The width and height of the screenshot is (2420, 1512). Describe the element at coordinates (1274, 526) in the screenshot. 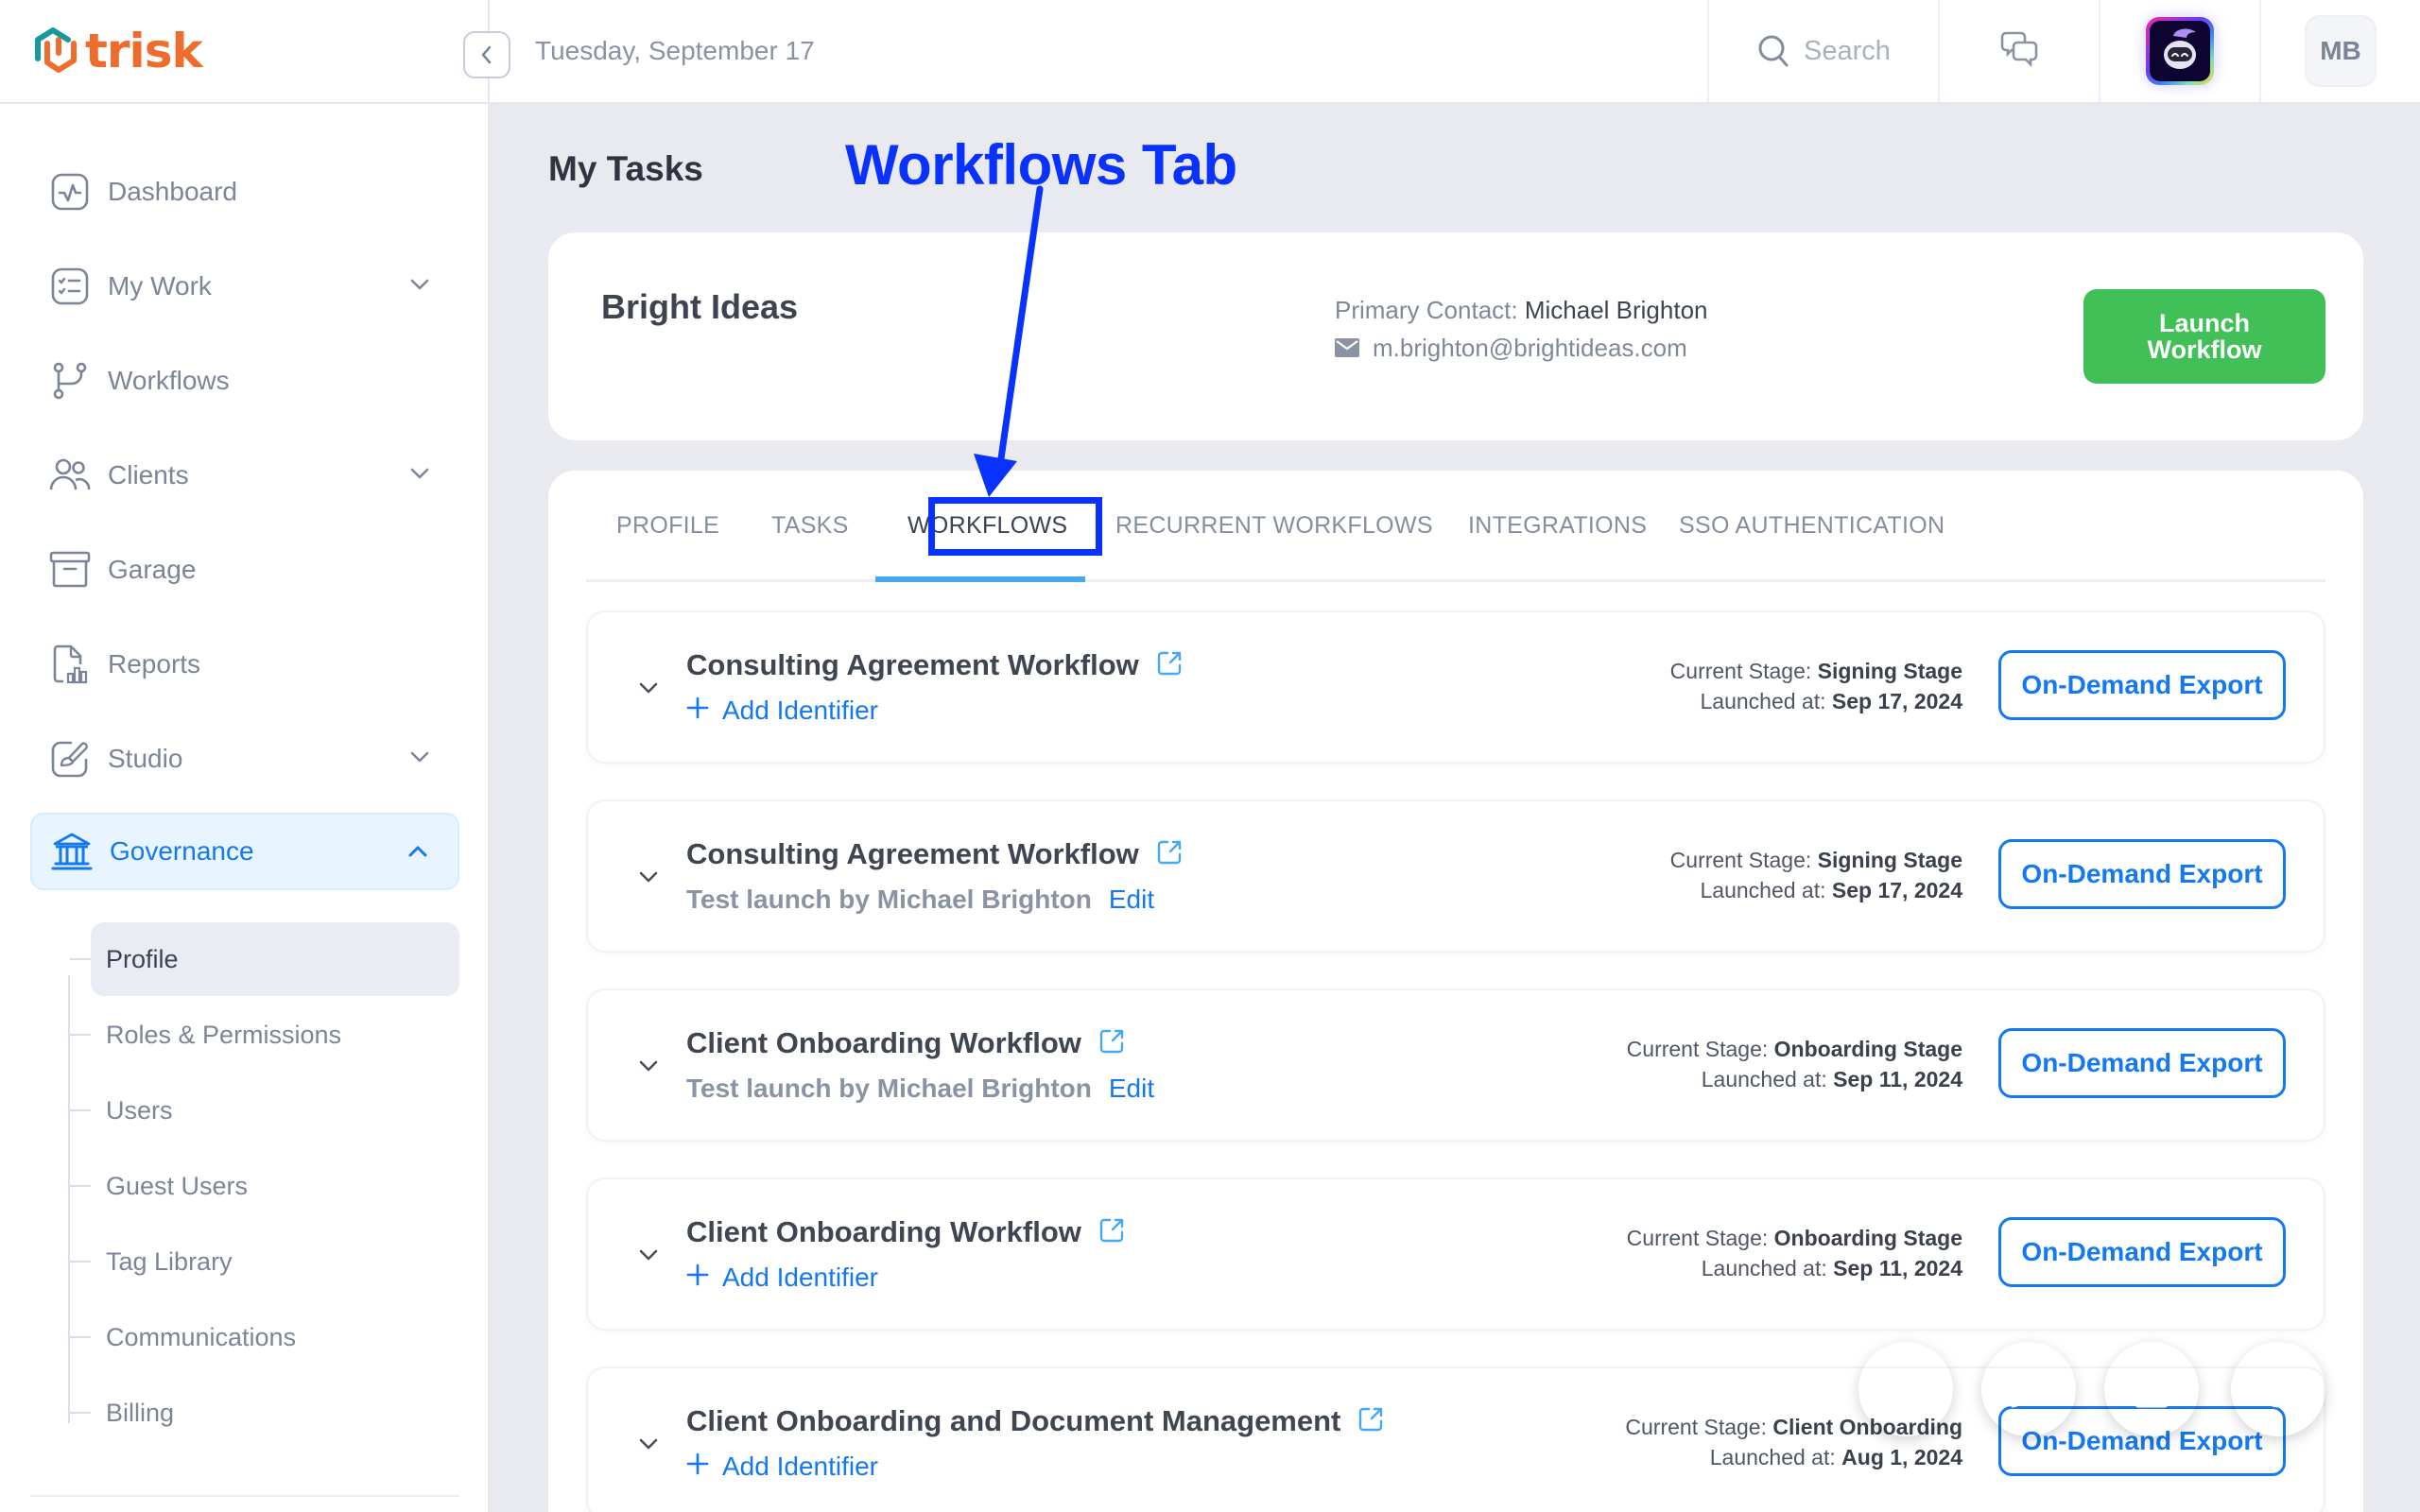

I see `tab-recurrent-workflows: RECURRENT WORKFLOWS` at that location.